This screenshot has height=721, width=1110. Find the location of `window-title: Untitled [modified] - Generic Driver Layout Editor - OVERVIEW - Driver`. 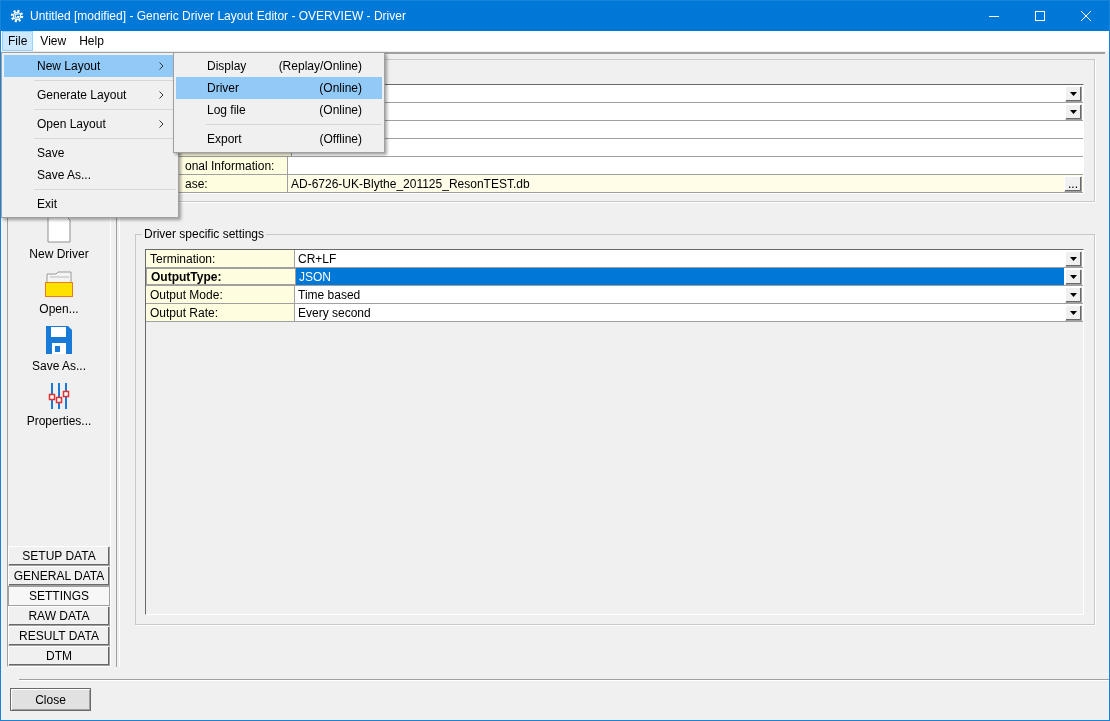

window-title: Untitled [modified] - Generic Driver Layout Editor - OVERVIEW - Driver is located at coordinates (218, 16).